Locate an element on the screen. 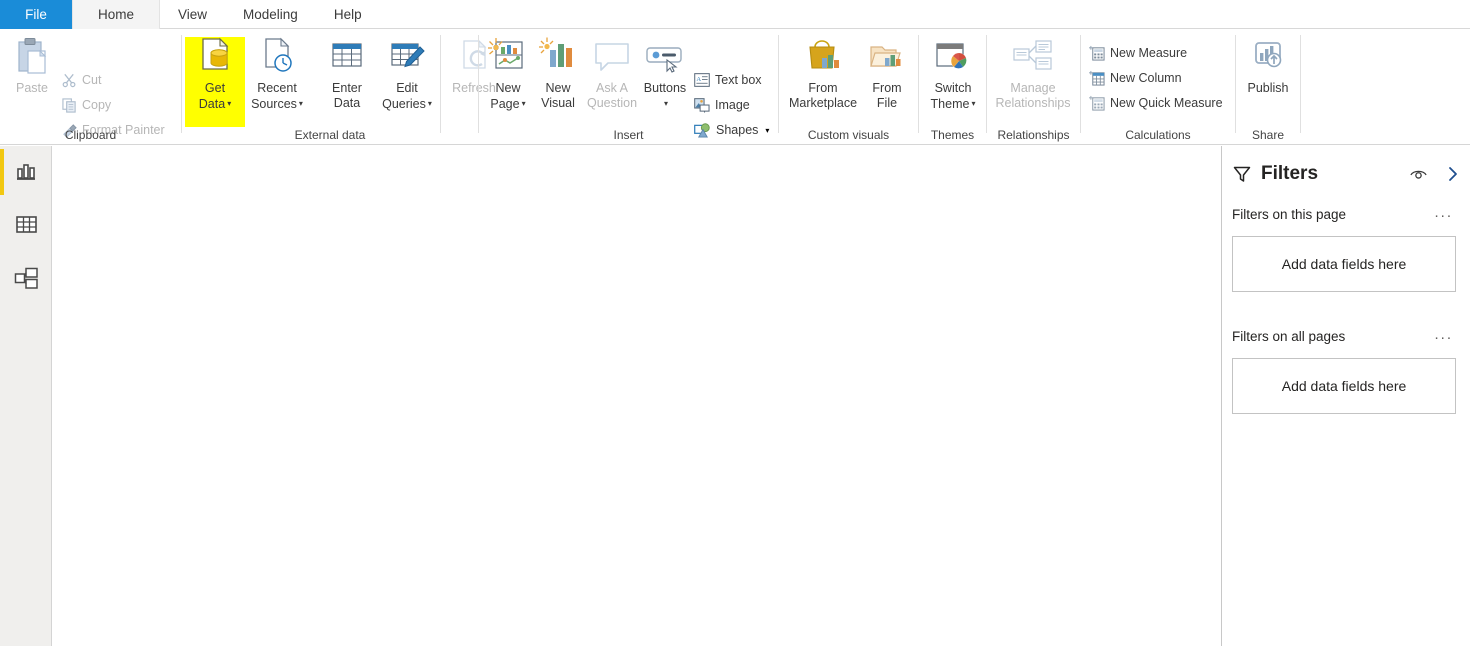 The width and height of the screenshot is (1470, 646). sidebar-item-data-view is located at coordinates (26, 225).